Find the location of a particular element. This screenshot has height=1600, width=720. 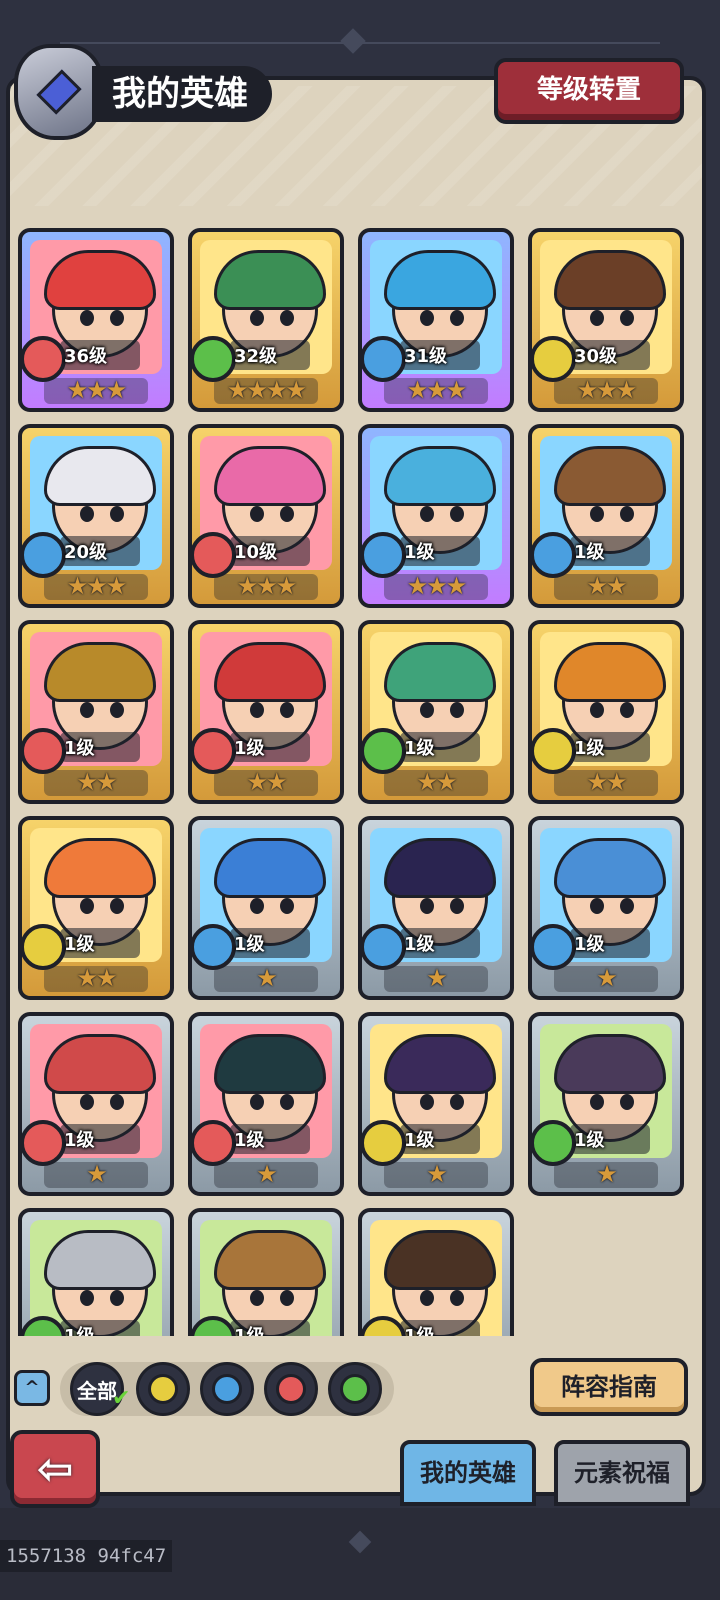

water-element-icon is located at coordinates (227, 1389).